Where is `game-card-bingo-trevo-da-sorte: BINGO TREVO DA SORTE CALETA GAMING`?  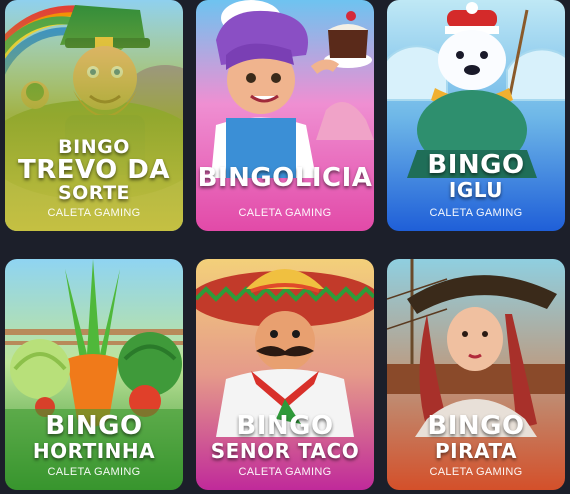
game-card-bingo-trevo-da-sorte: BINGO TREVO DA SORTE CALETA GAMING is located at coordinates (94, 115).